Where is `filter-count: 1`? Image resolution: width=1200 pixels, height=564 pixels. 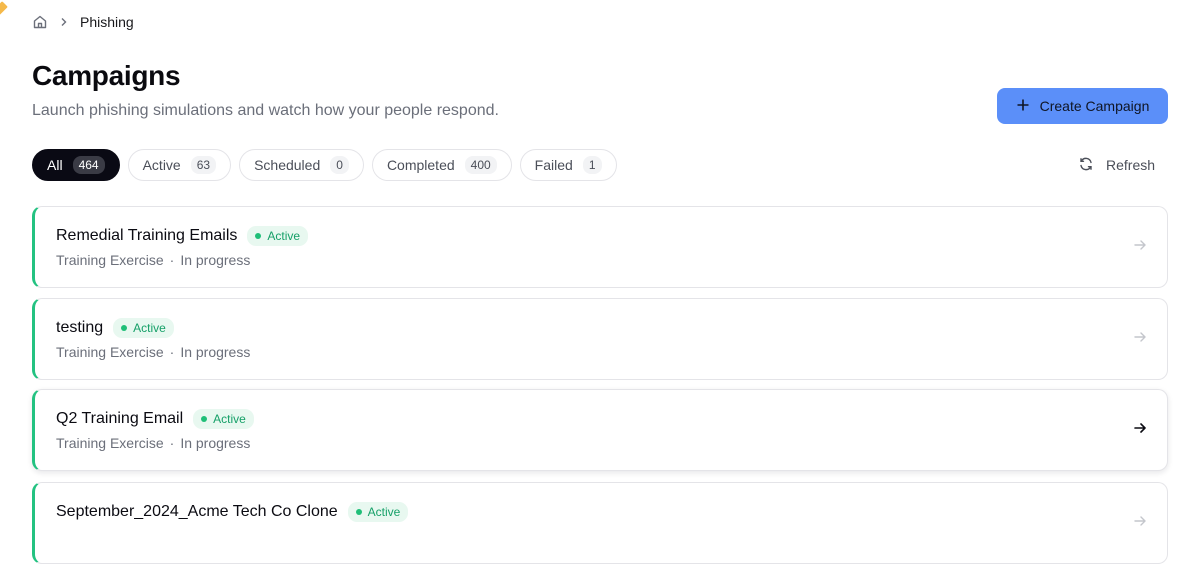
filter-count: 1 is located at coordinates (592, 165).